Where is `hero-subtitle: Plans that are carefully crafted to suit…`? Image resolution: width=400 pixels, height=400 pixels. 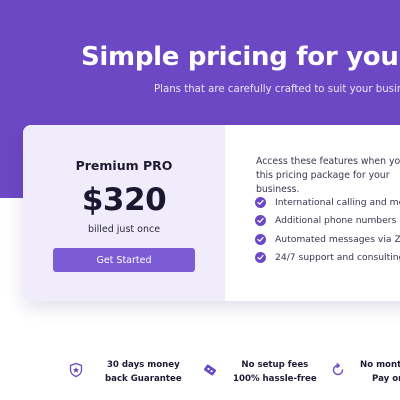 hero-subtitle: Plans that are carefully crafted to suit… is located at coordinates (277, 89).